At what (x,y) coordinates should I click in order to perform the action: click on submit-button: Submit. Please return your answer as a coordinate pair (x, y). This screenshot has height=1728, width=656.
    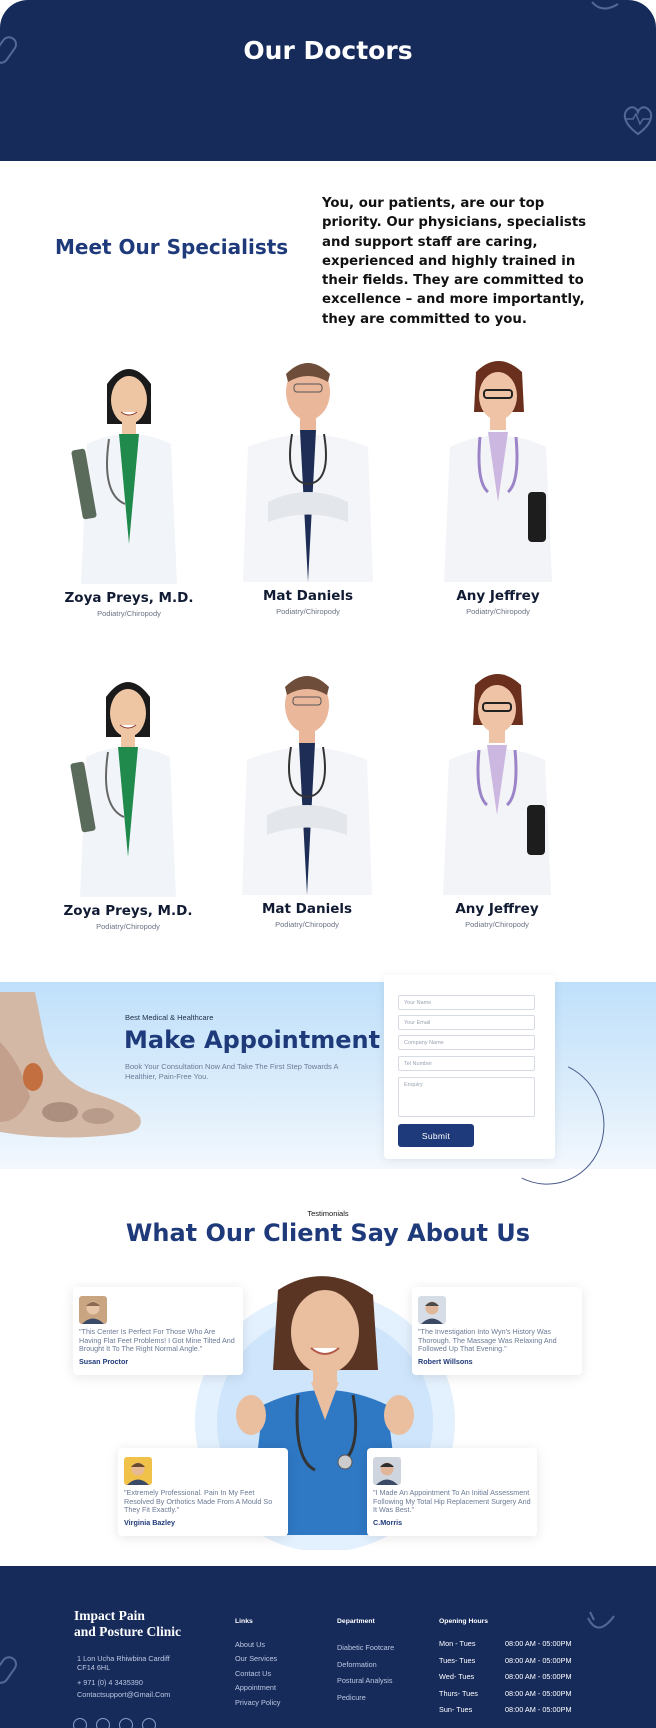
    Looking at the image, I should click on (436, 1135).